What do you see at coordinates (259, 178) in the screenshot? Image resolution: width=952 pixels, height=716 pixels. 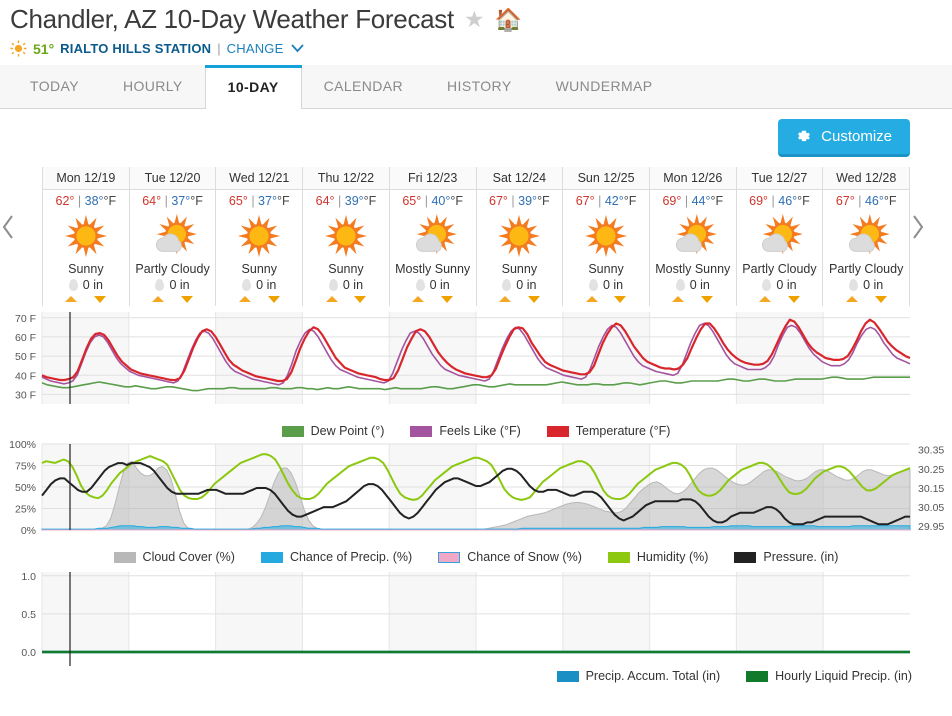 I see `day-name: Wed 12/21` at bounding box center [259, 178].